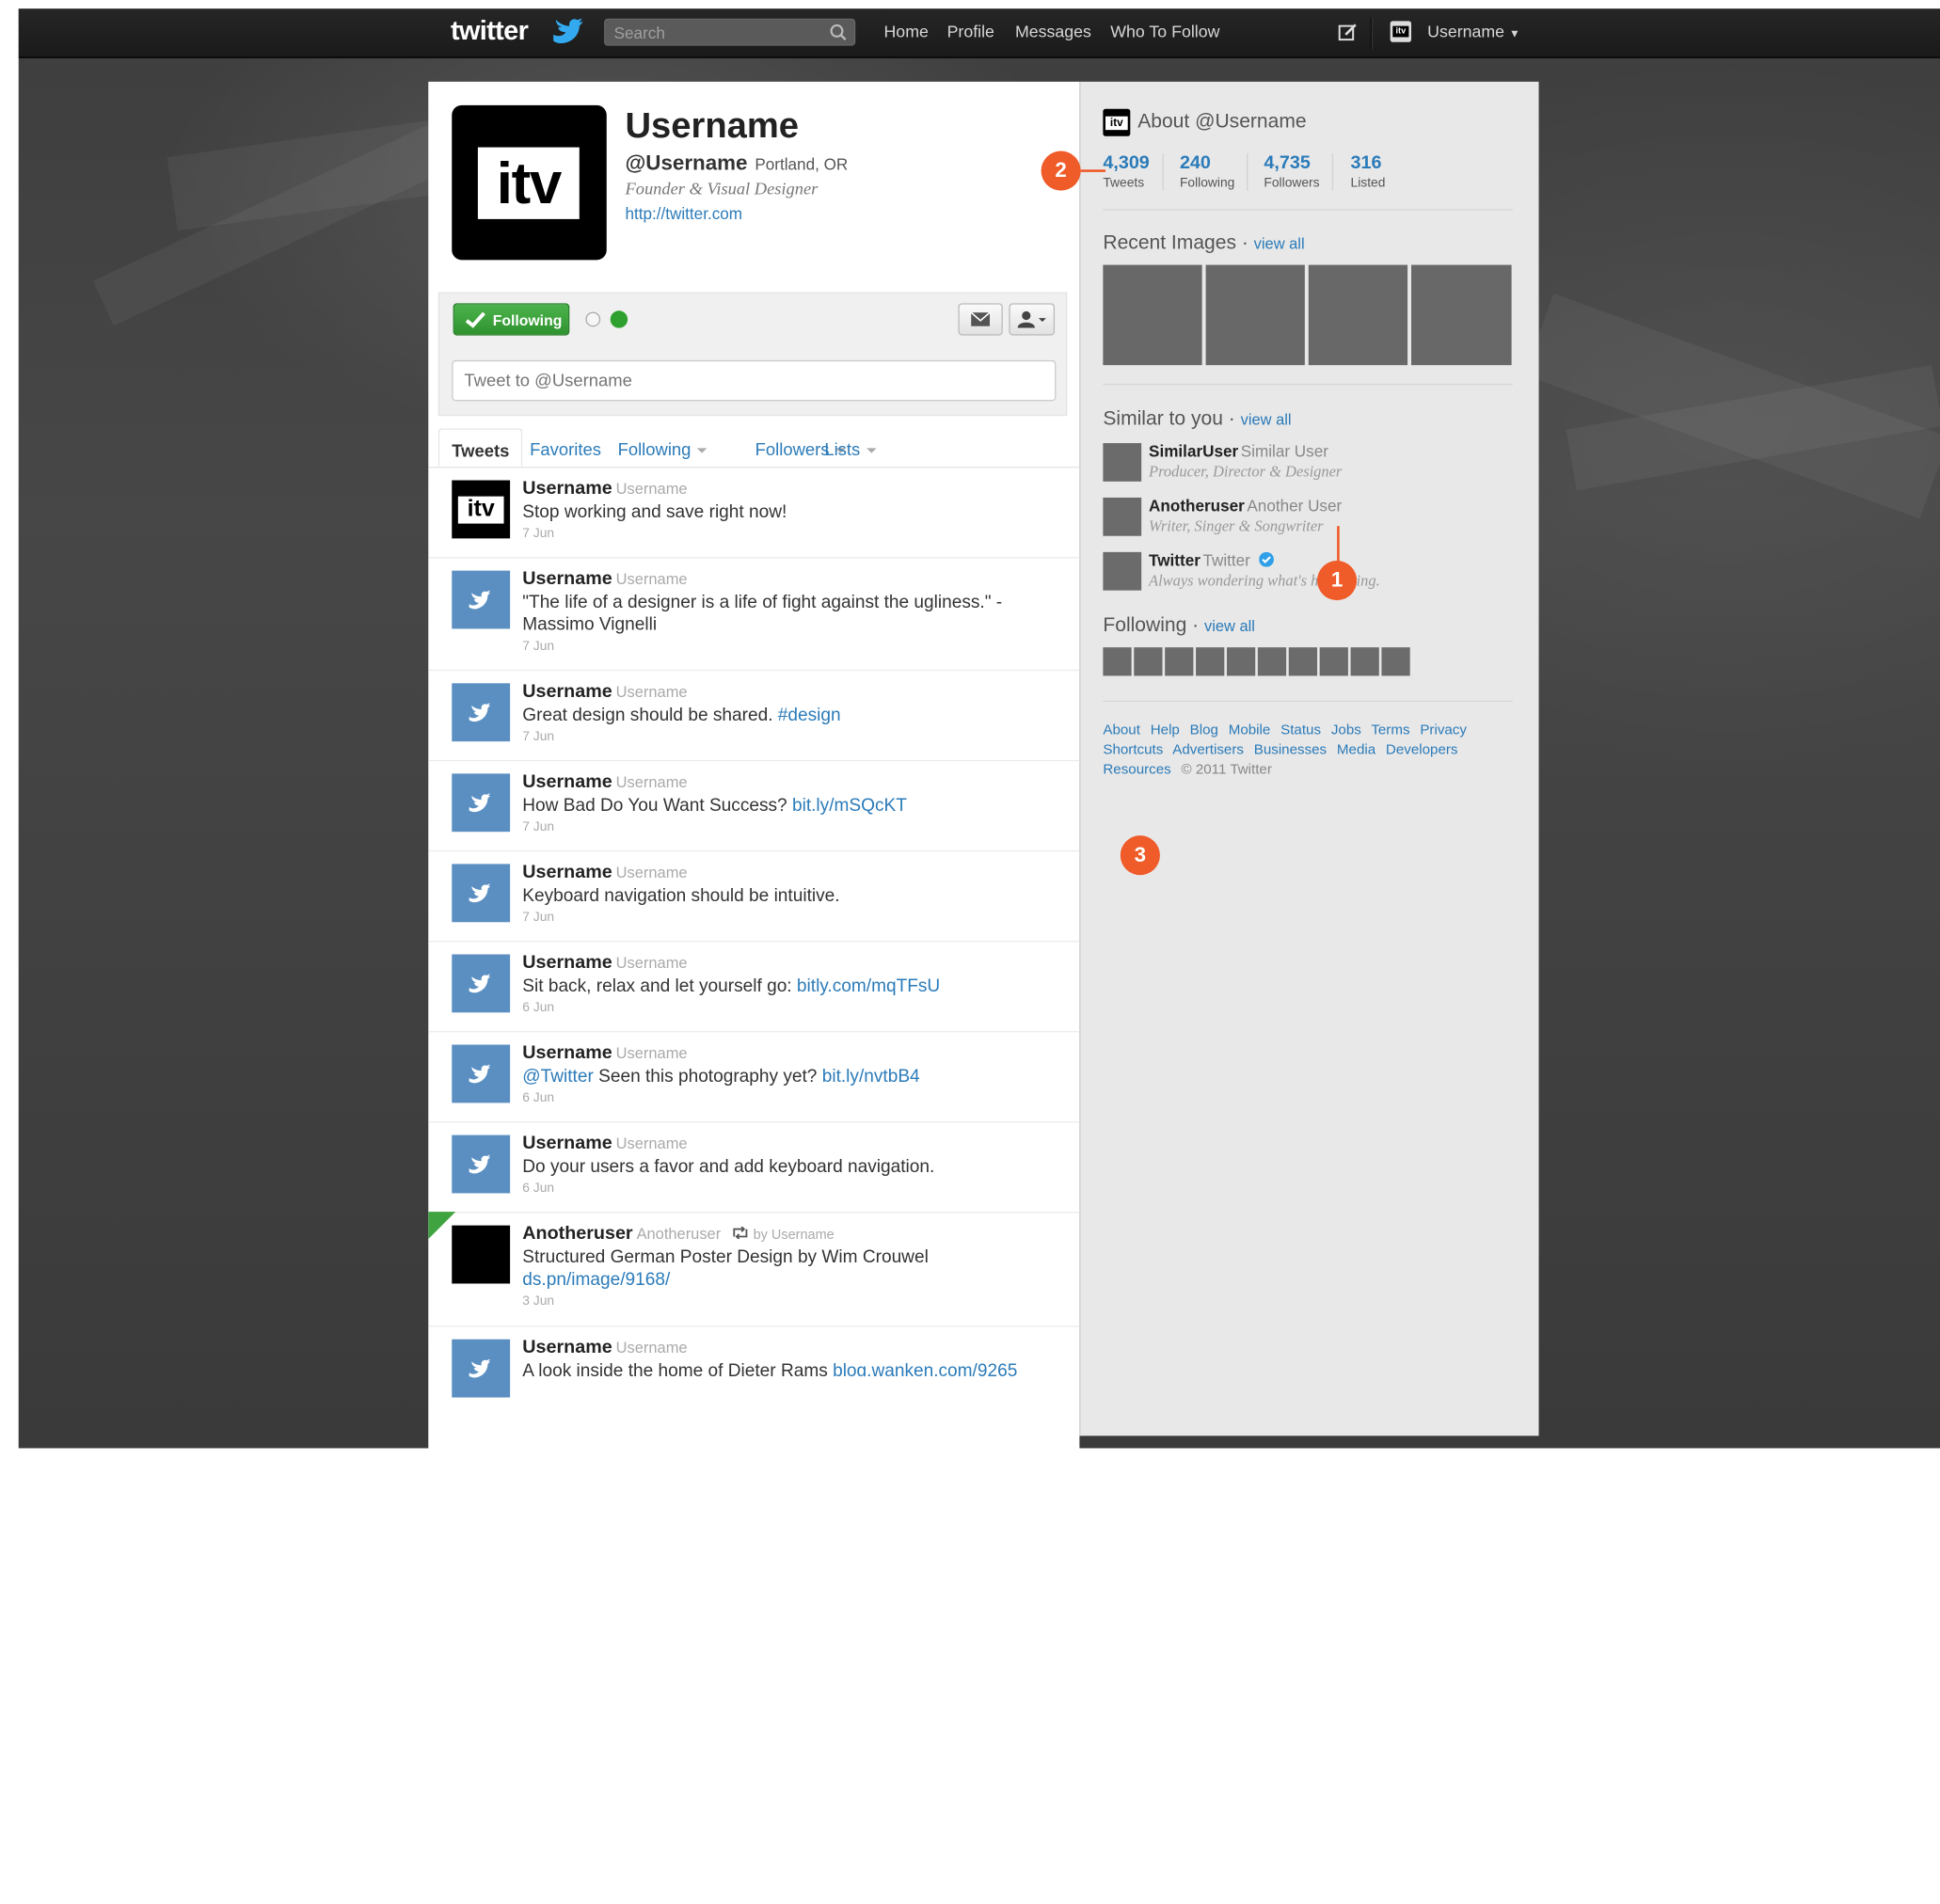  What do you see at coordinates (596, 1280) in the screenshot?
I see `tweet-link: ds.pn/image/9168/` at bounding box center [596, 1280].